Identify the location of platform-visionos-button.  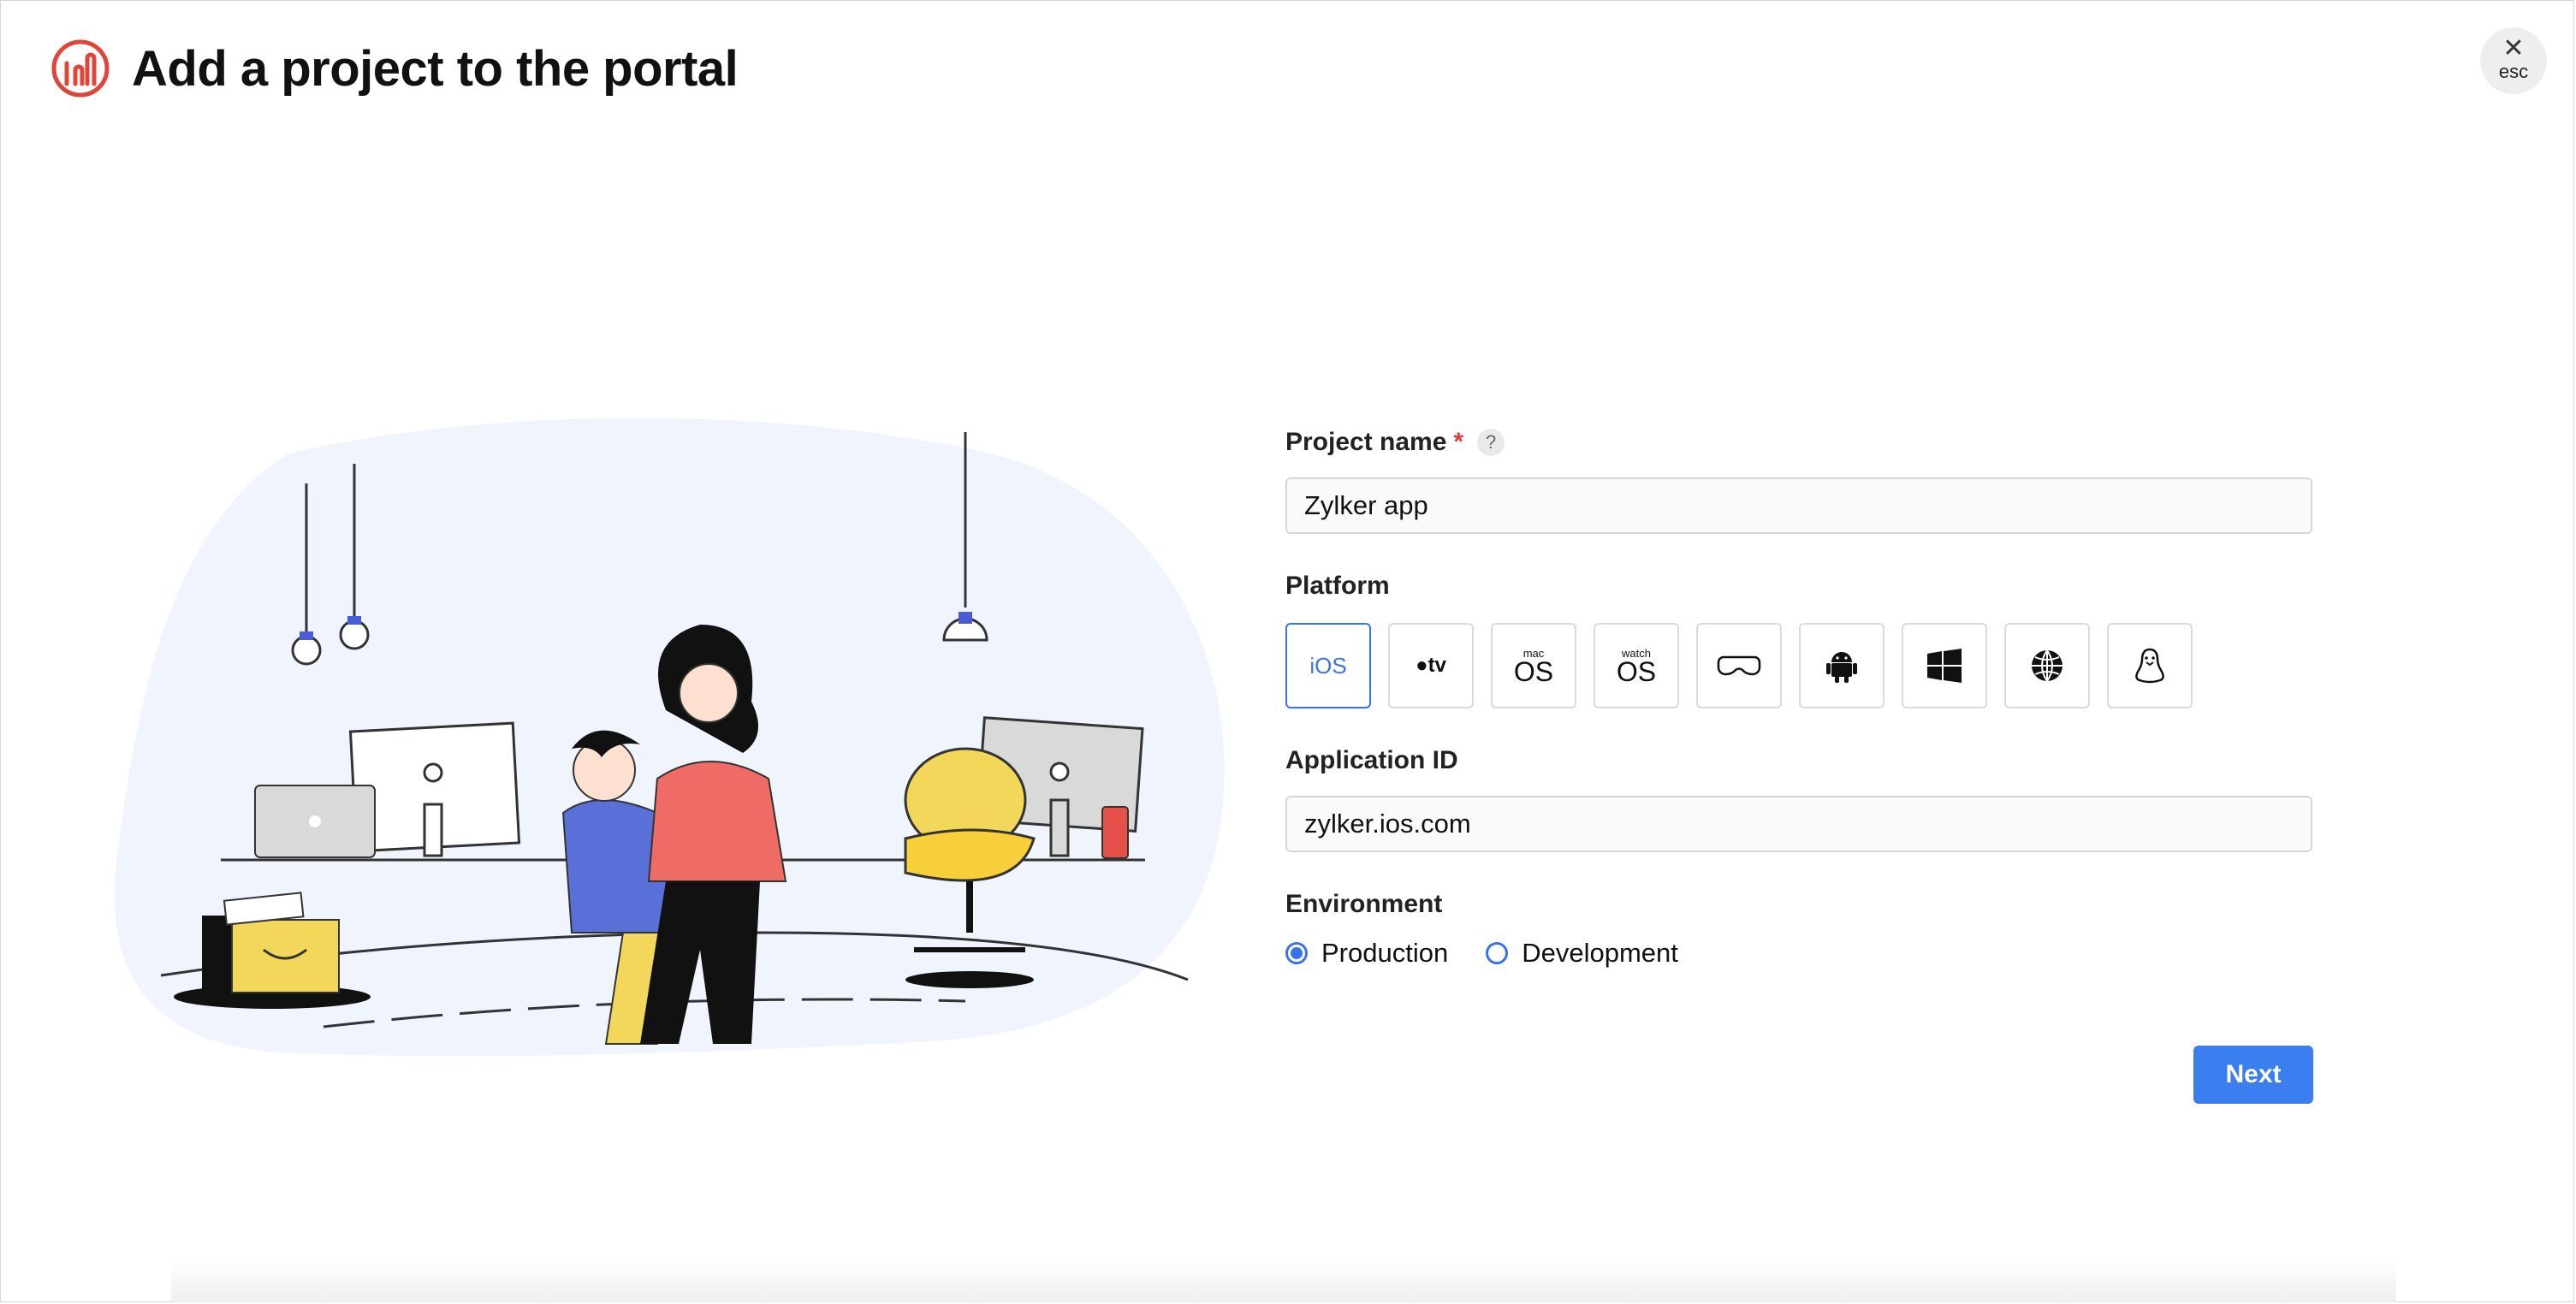
(1739, 665).